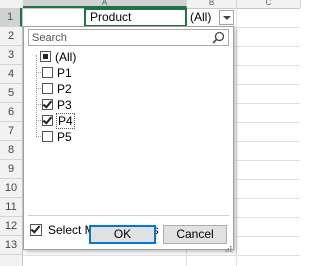 This screenshot has width=320, height=266. I want to click on resize-grip-icon, so click(228, 249).